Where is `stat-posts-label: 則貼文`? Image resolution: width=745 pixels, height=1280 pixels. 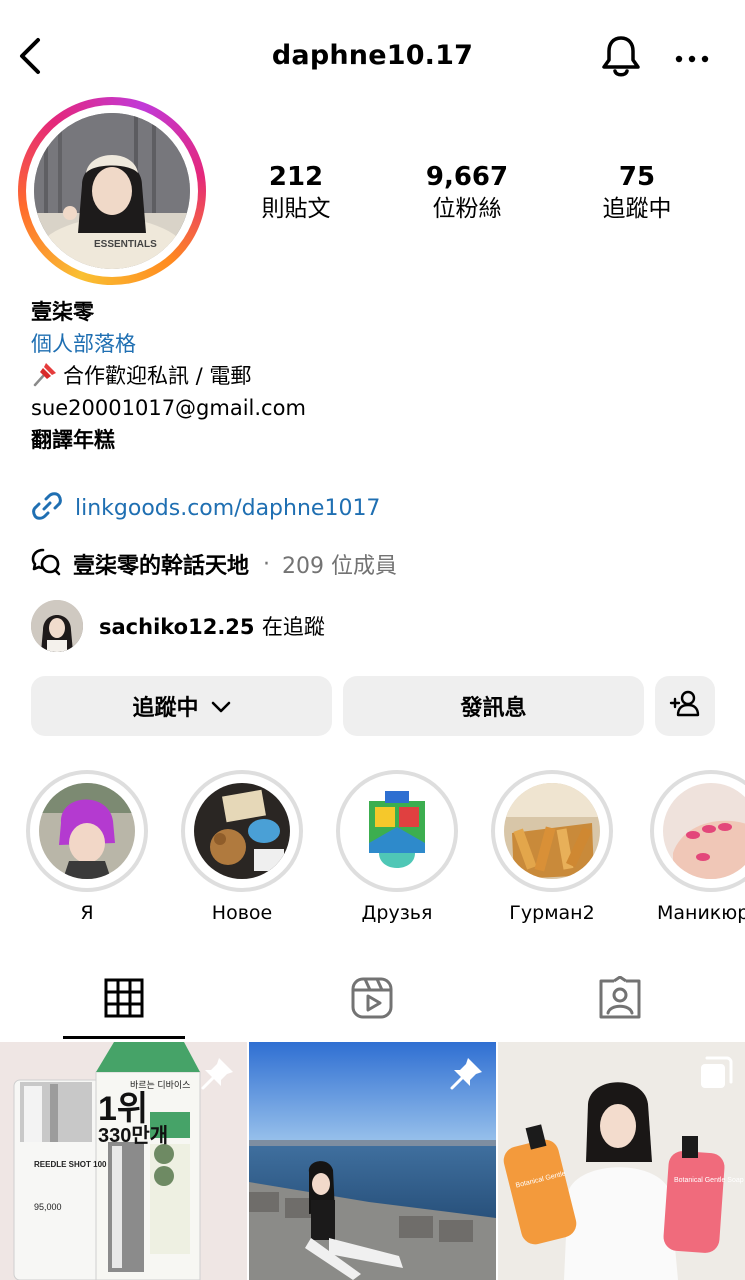
stat-posts-label: 則貼文 is located at coordinates (296, 209).